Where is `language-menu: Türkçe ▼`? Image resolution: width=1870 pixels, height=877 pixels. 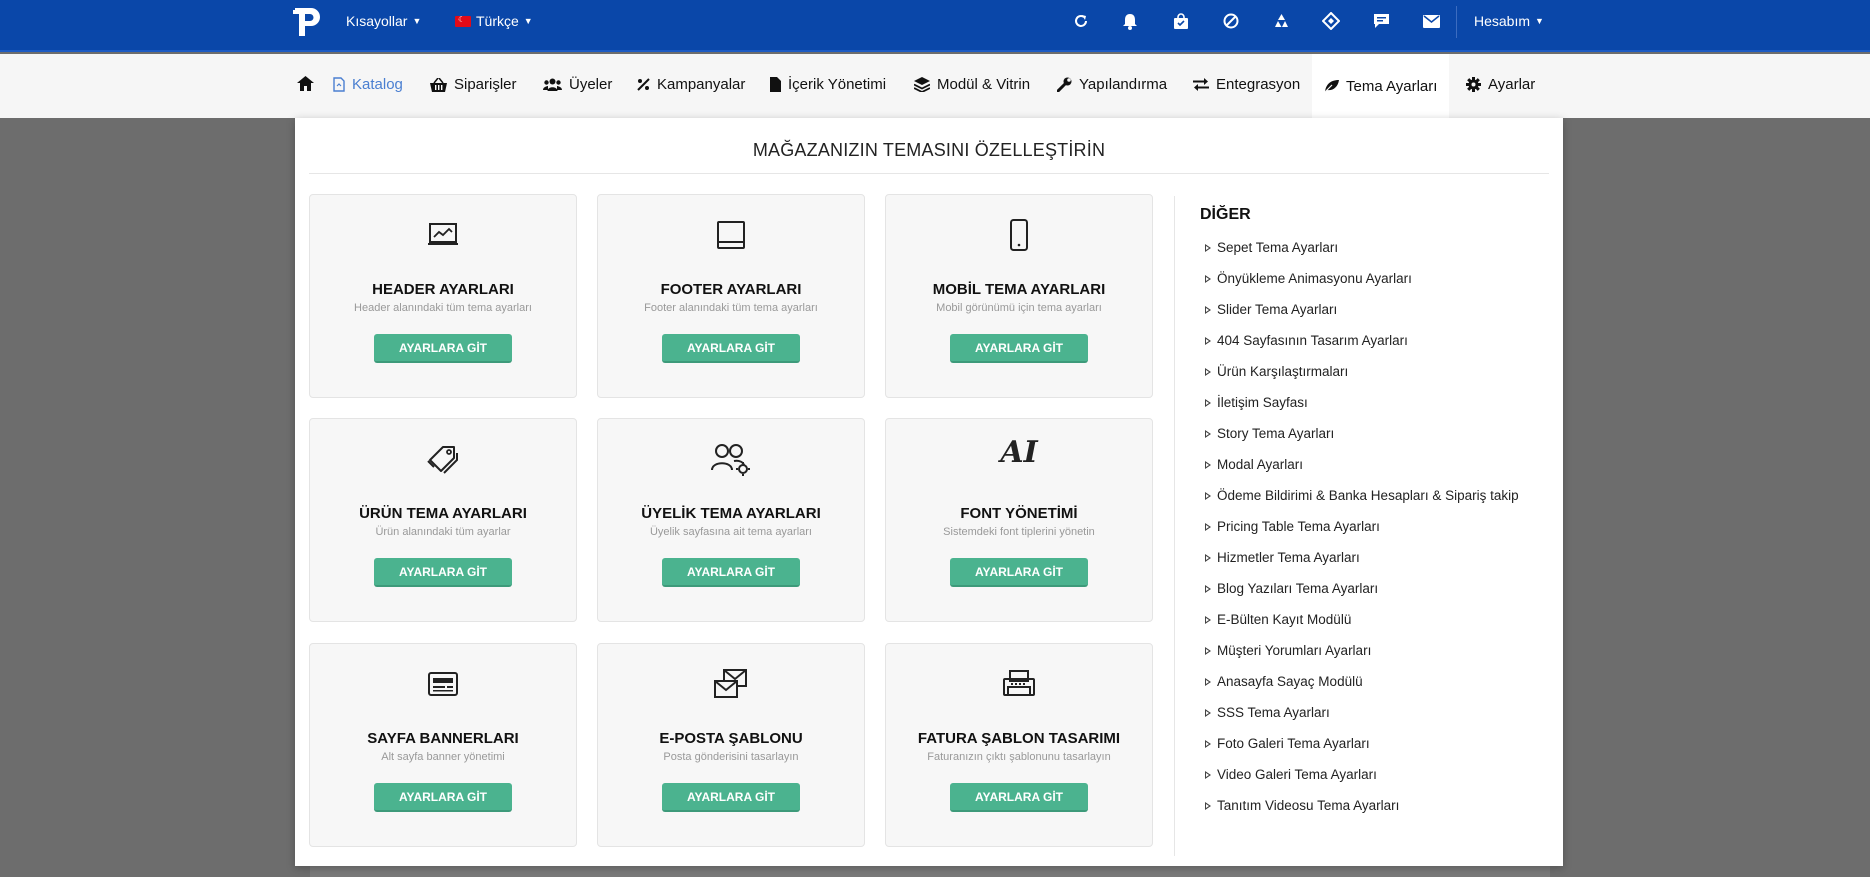 language-menu: Türkçe ▼ is located at coordinates (494, 21).